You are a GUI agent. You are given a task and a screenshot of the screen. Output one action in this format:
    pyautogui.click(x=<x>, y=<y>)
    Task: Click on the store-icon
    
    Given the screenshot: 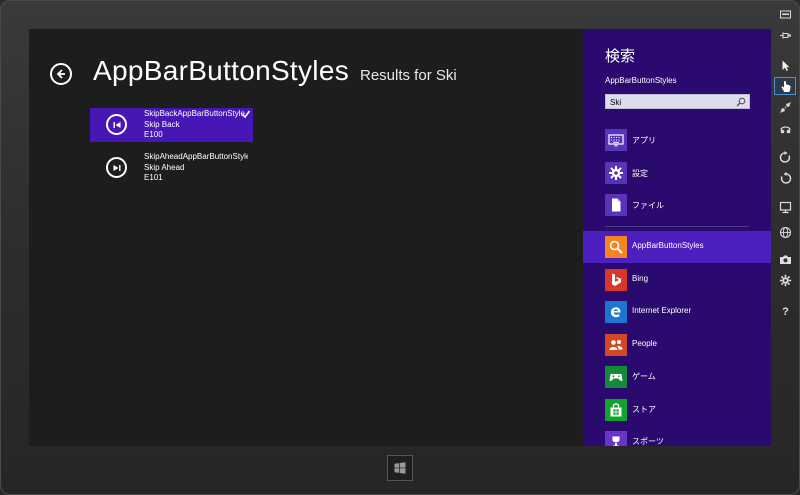 What is the action you would take?
    pyautogui.click(x=616, y=410)
    